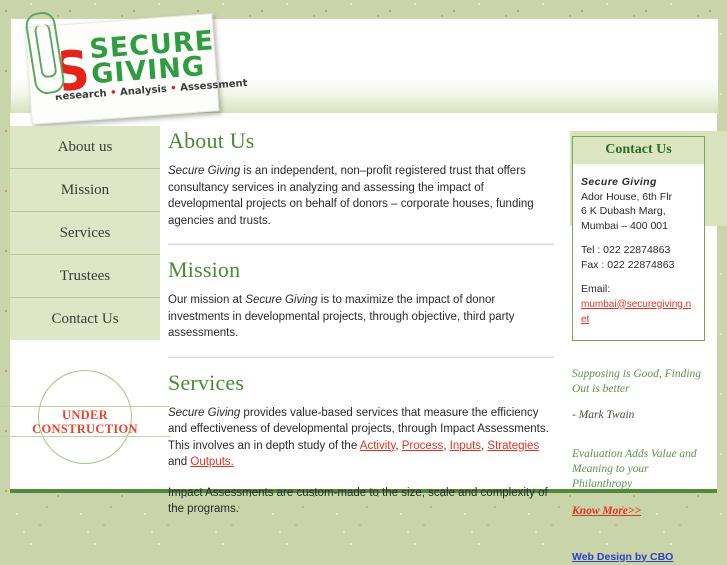 This screenshot has height=565, width=727. What do you see at coordinates (85, 190) in the screenshot?
I see `nav-item-mission: Mission` at bounding box center [85, 190].